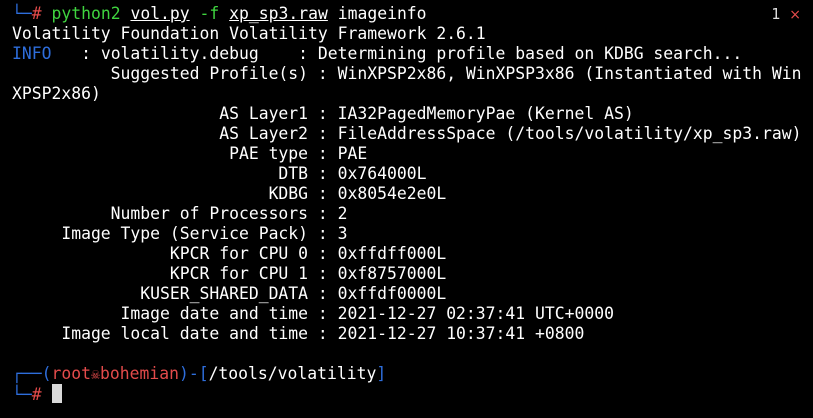 The width and height of the screenshot is (813, 418). I want to click on output-line: Image Type (Service Pack) : 3, so click(180, 233).